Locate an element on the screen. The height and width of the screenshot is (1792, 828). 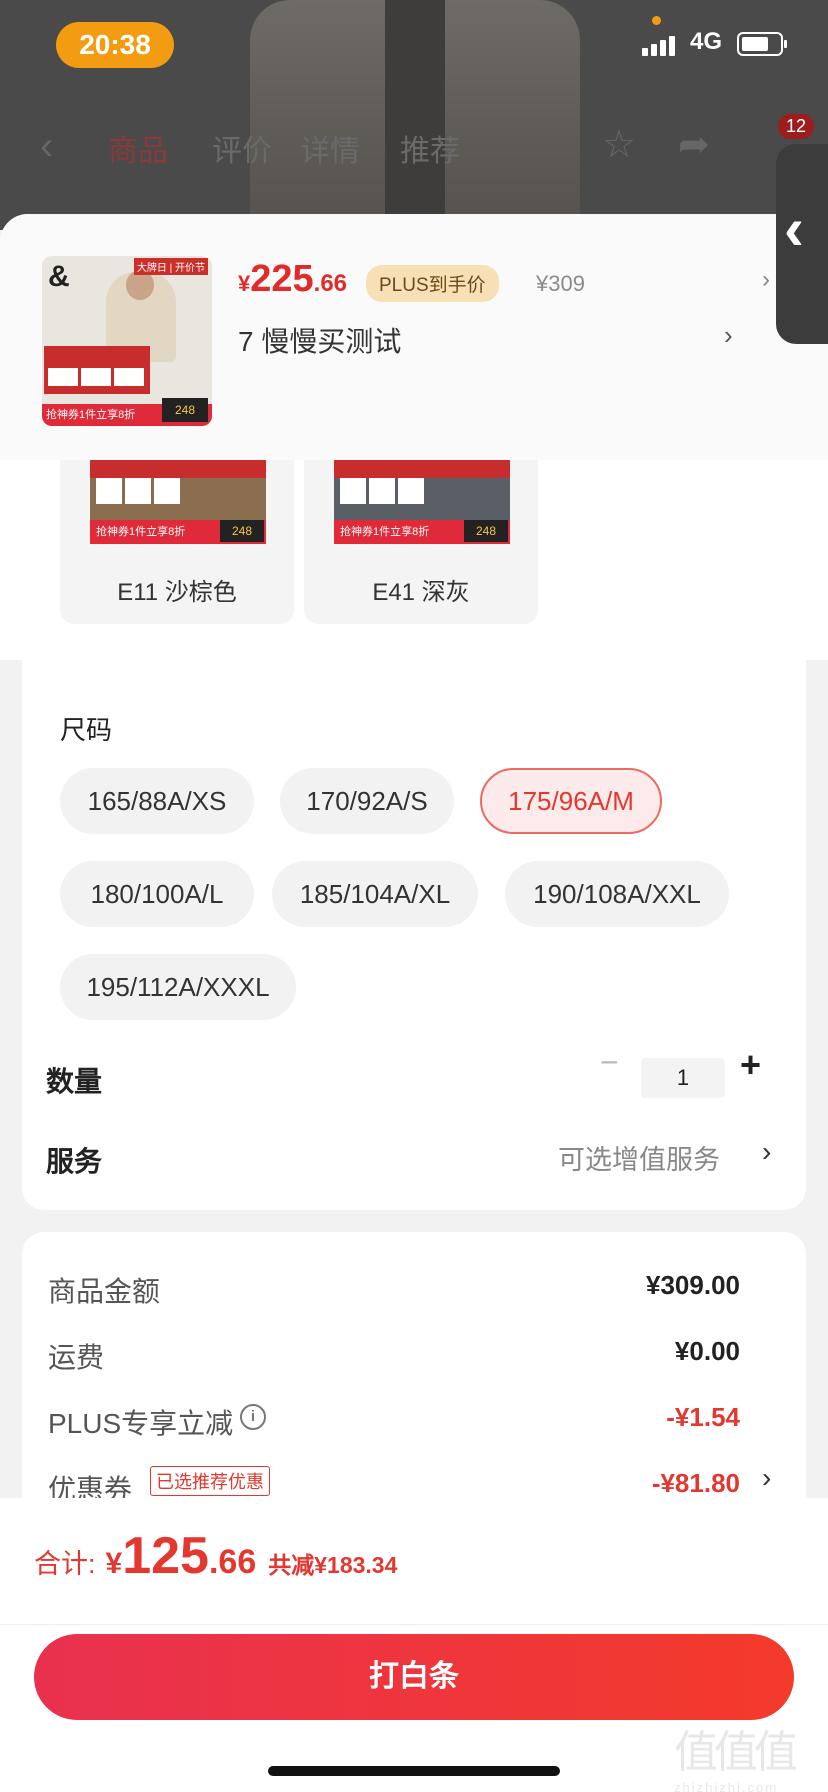
side-pull-handle: ‹ is located at coordinates (802, 244).